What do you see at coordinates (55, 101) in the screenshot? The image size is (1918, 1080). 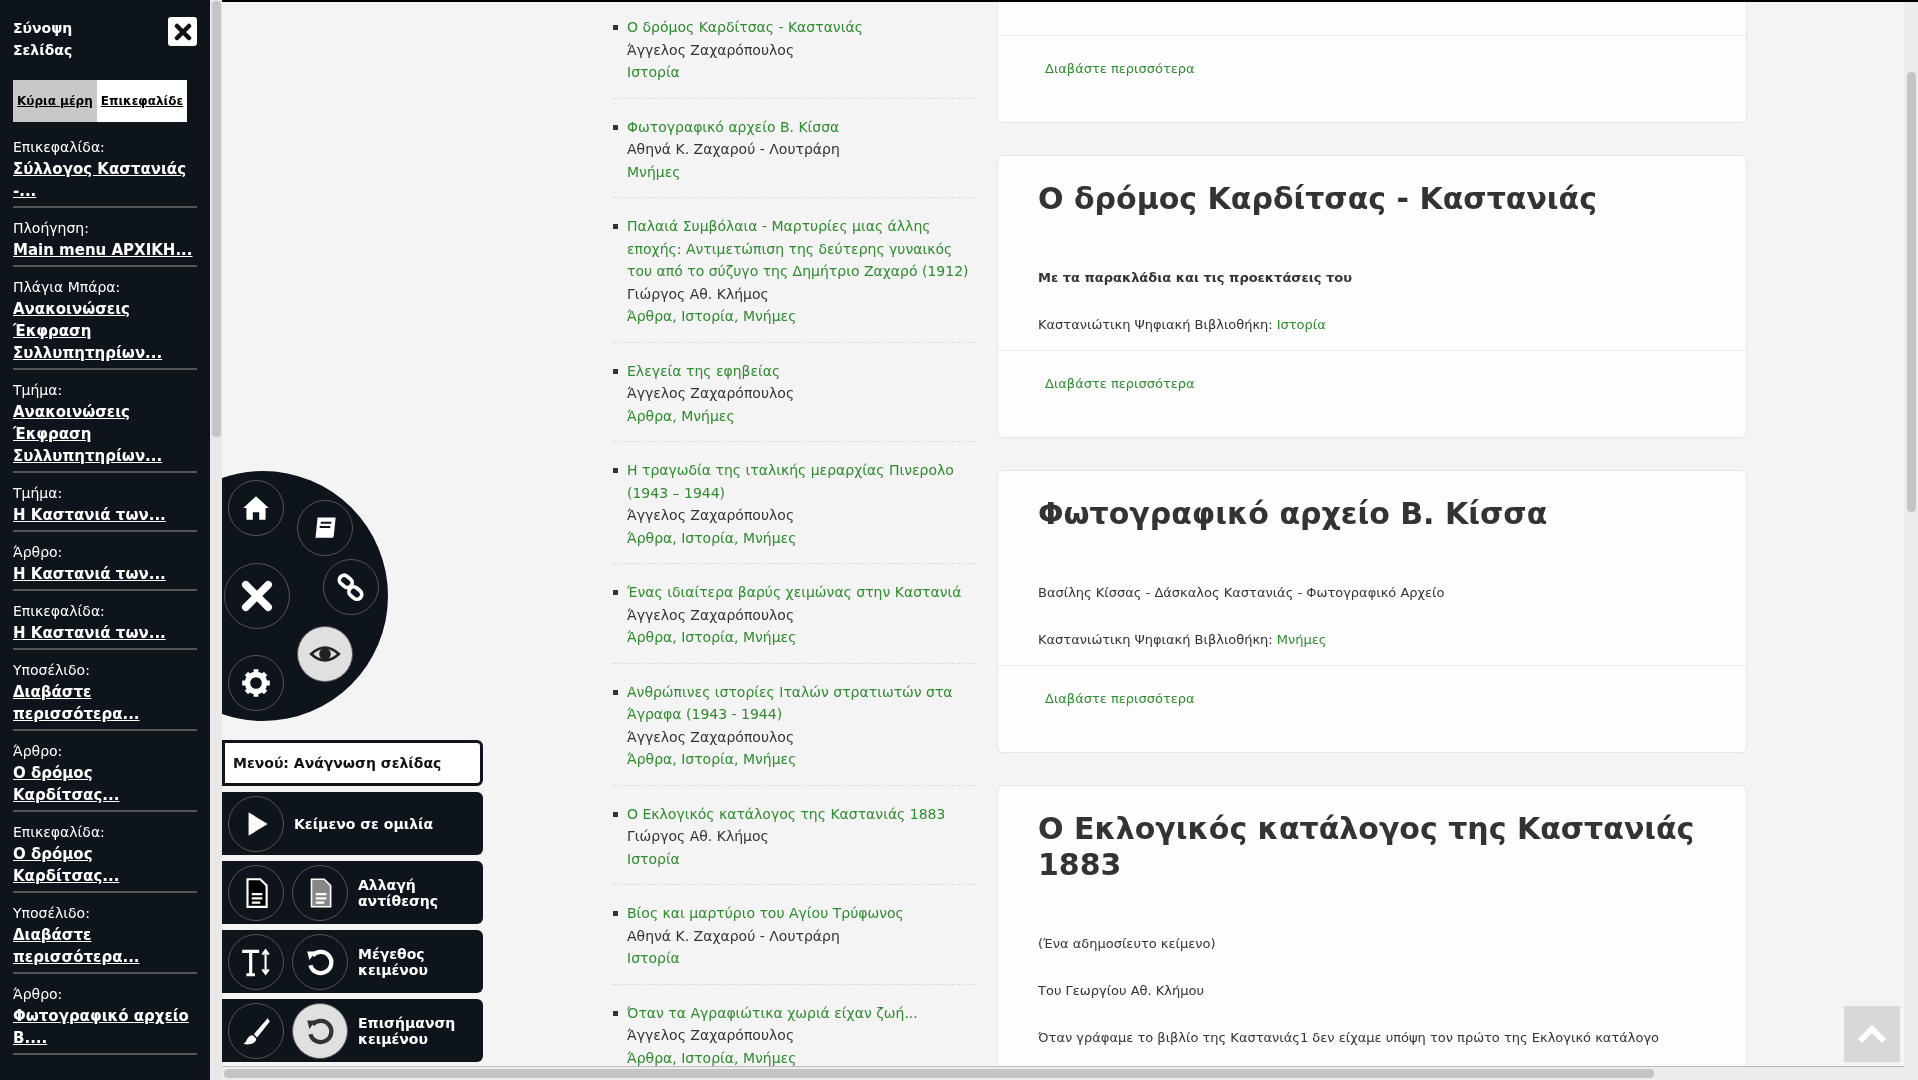 I see `sidebar-tab: Κύρια μέρη` at bounding box center [55, 101].